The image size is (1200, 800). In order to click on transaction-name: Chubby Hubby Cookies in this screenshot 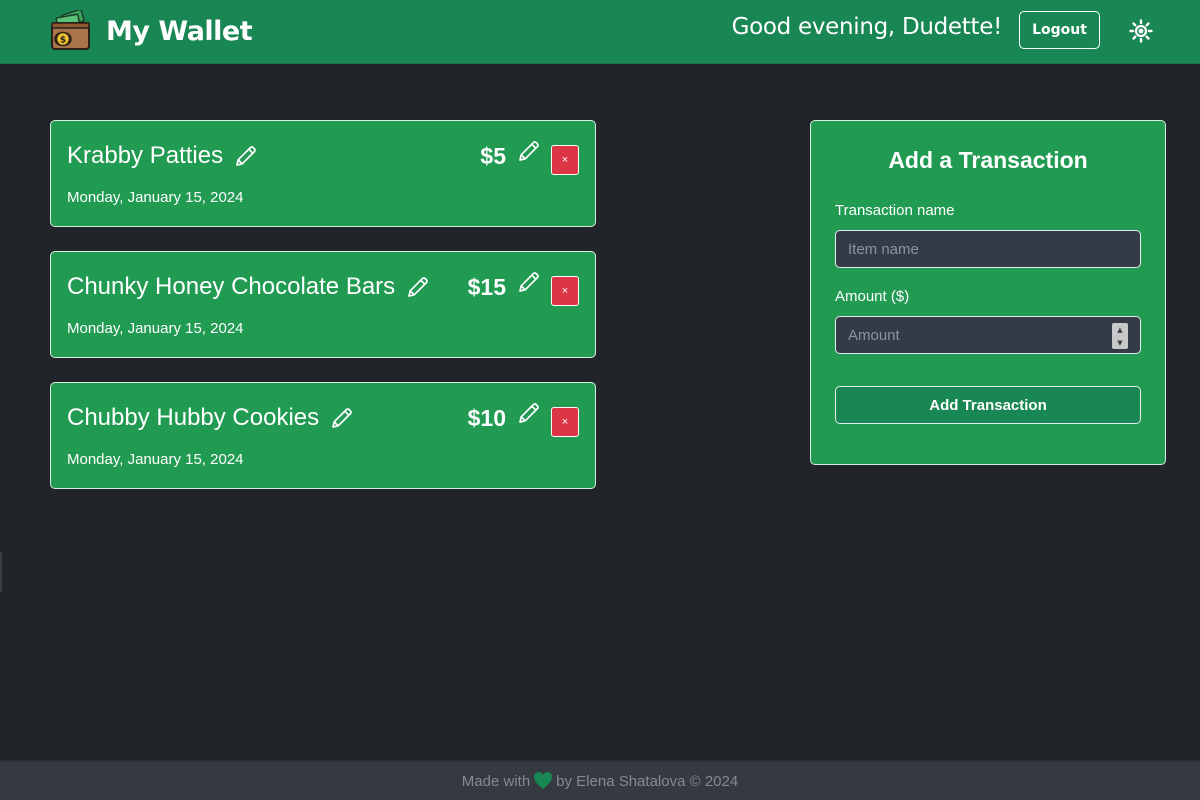, I will do `click(193, 417)`.